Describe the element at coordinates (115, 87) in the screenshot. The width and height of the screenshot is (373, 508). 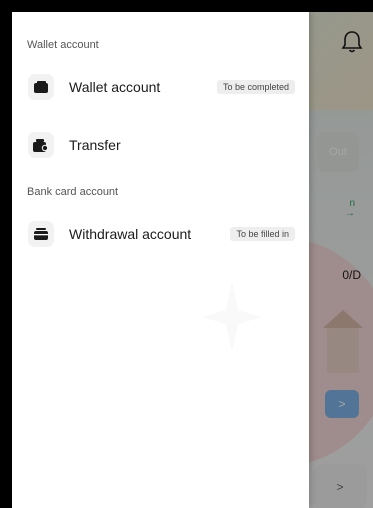
I see `menu-item-label: Wallet account` at that location.